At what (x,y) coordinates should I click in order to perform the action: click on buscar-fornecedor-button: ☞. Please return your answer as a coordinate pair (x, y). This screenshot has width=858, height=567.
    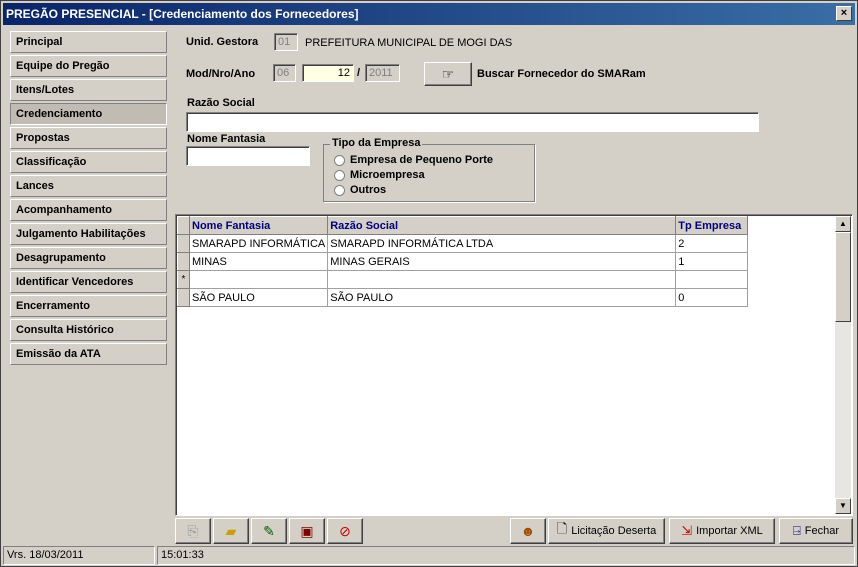
    Looking at the image, I should click on (448, 74).